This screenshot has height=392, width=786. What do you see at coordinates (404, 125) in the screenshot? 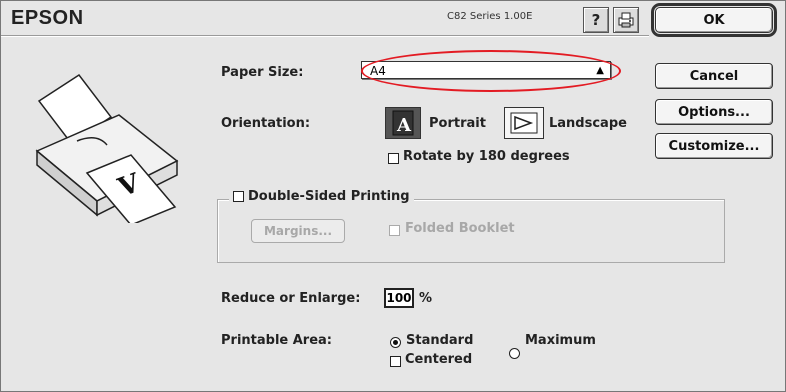
I see `svg-text: A` at bounding box center [404, 125].